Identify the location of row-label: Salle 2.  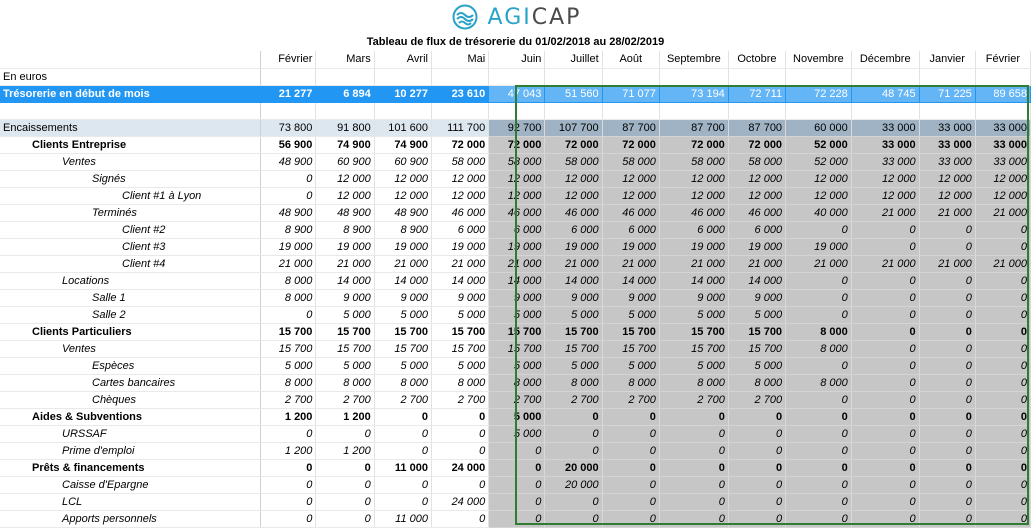
(131, 315).